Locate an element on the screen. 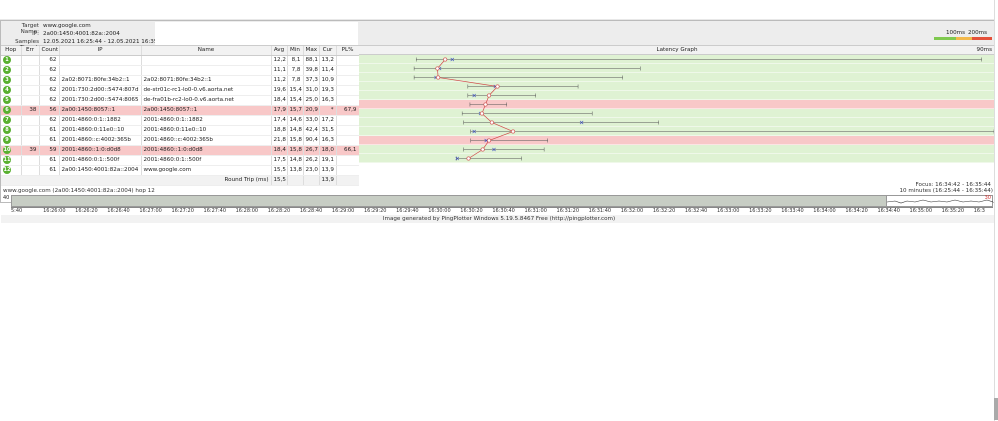 This screenshot has height=421, width=998. timeline-tick-label: 5:40 is located at coordinates (17, 211).